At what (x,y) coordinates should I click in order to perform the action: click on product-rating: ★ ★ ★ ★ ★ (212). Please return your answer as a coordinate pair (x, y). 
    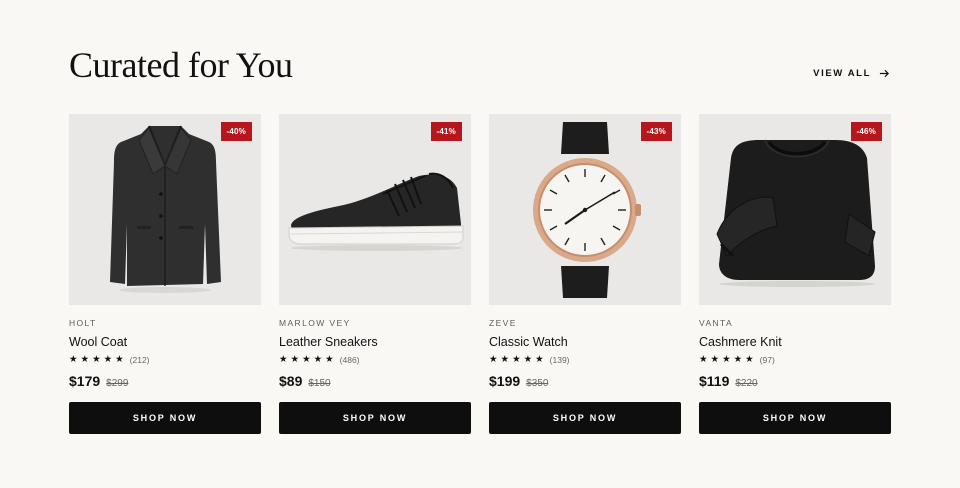
    Looking at the image, I should click on (165, 360).